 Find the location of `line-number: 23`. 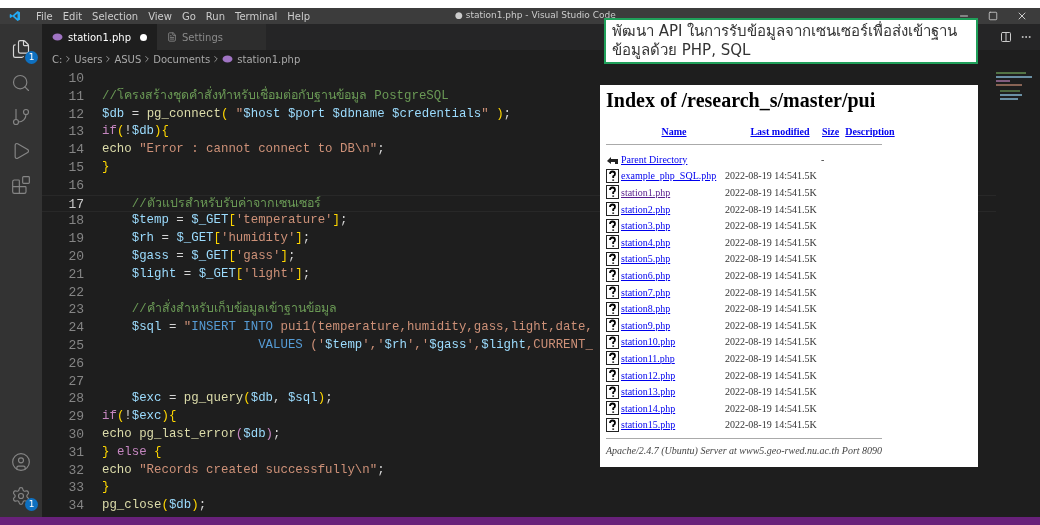

line-number: 23 is located at coordinates (75, 310).